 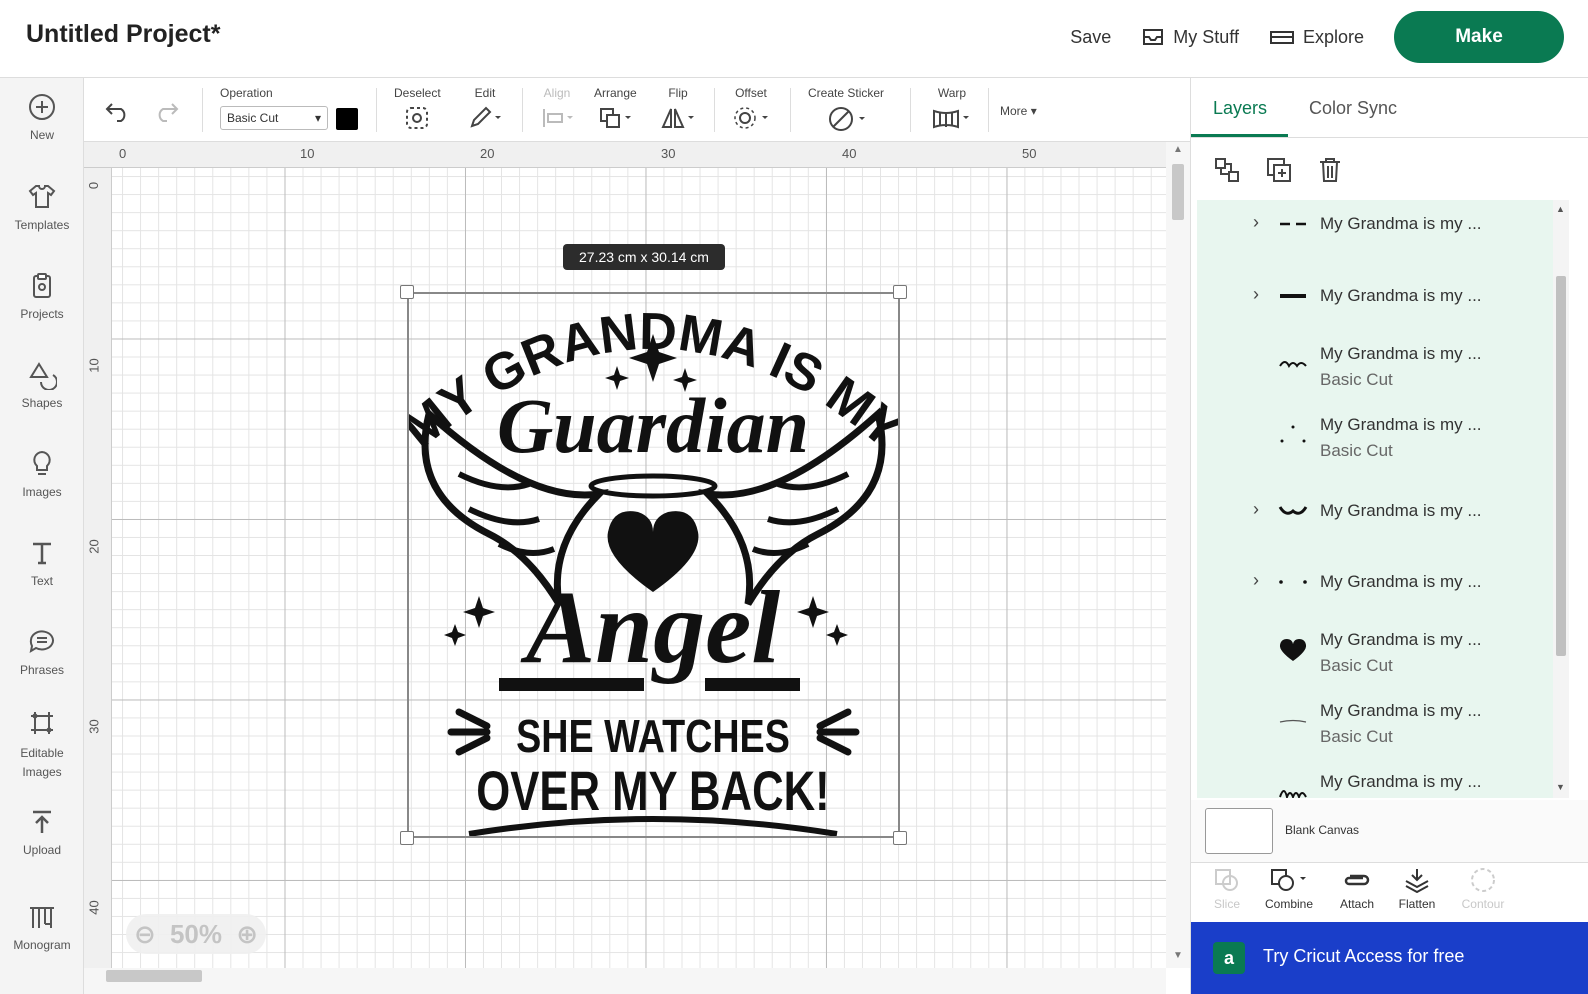 What do you see at coordinates (1227, 889) in the screenshot?
I see `slice-button: Slice` at bounding box center [1227, 889].